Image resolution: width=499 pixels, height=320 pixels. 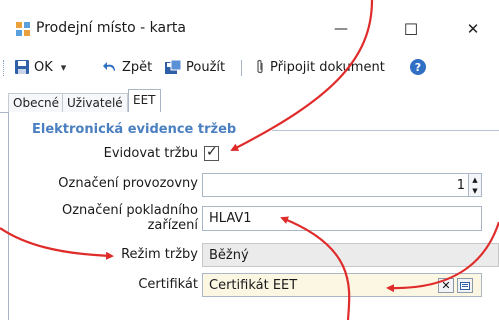 What do you see at coordinates (385, 130) in the screenshot?
I see `group-divider` at bounding box center [385, 130].